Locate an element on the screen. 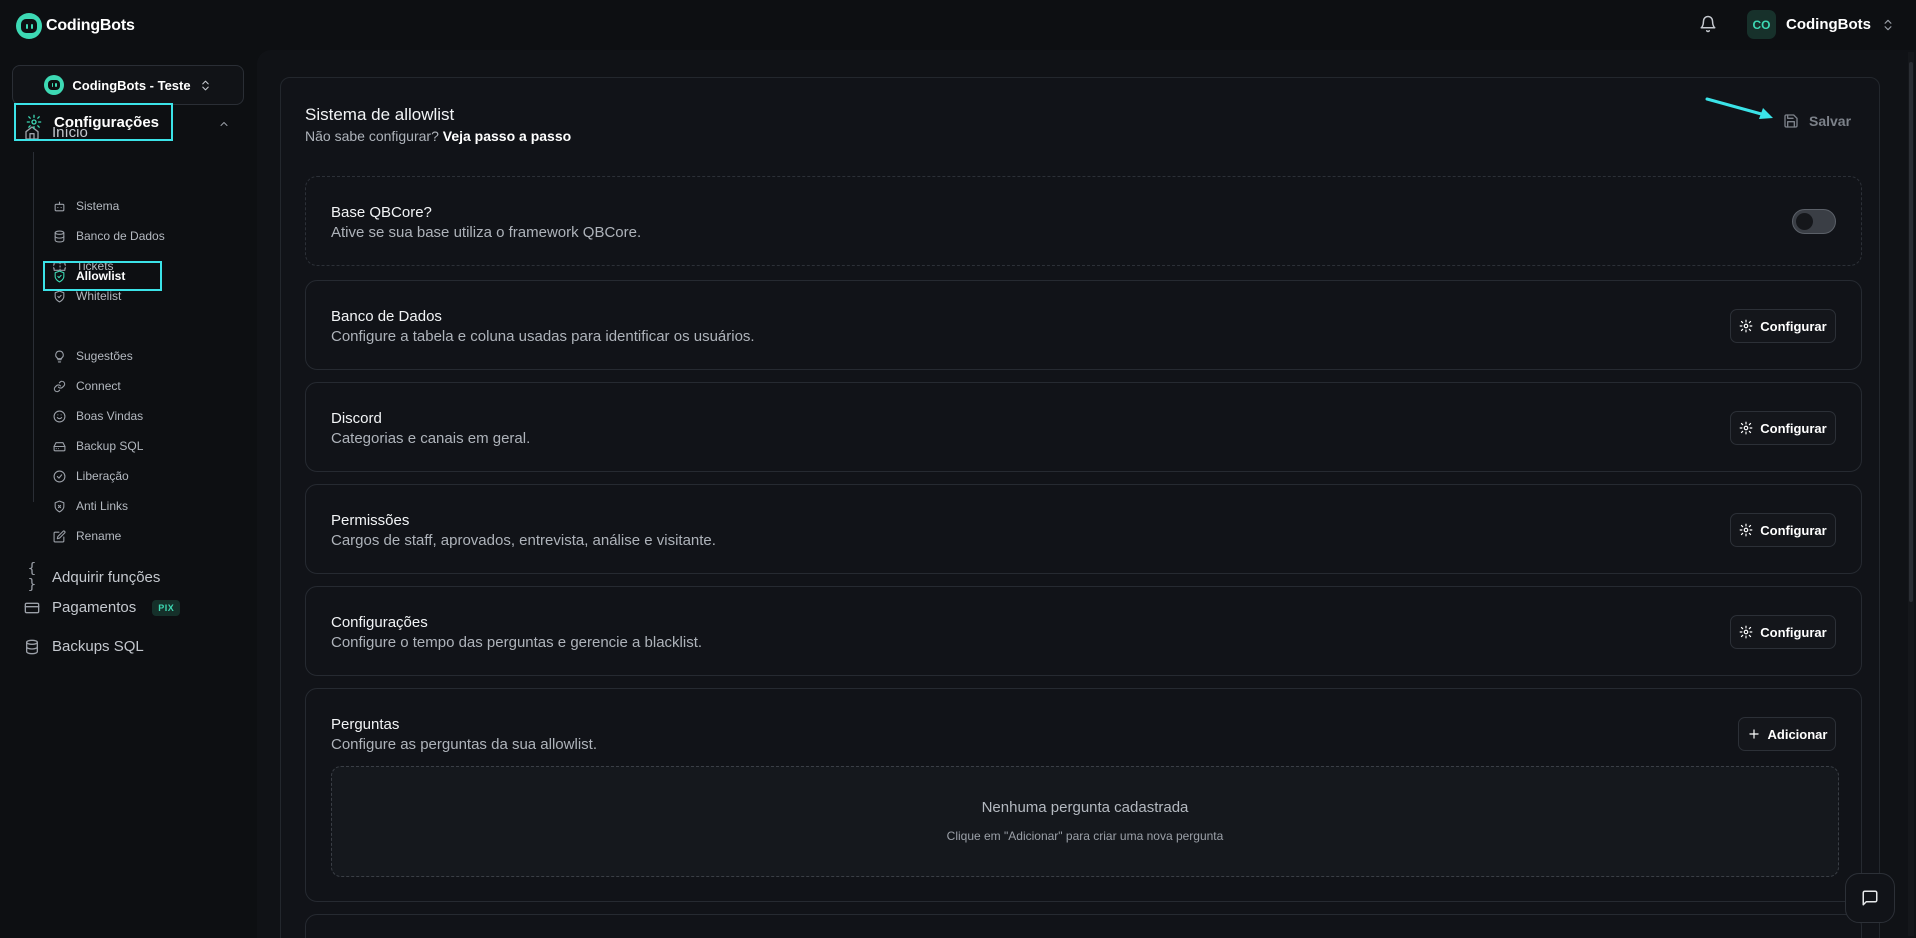 The image size is (1916, 938). subitem-backup-sql: Backup SQL is located at coordinates (98, 446).